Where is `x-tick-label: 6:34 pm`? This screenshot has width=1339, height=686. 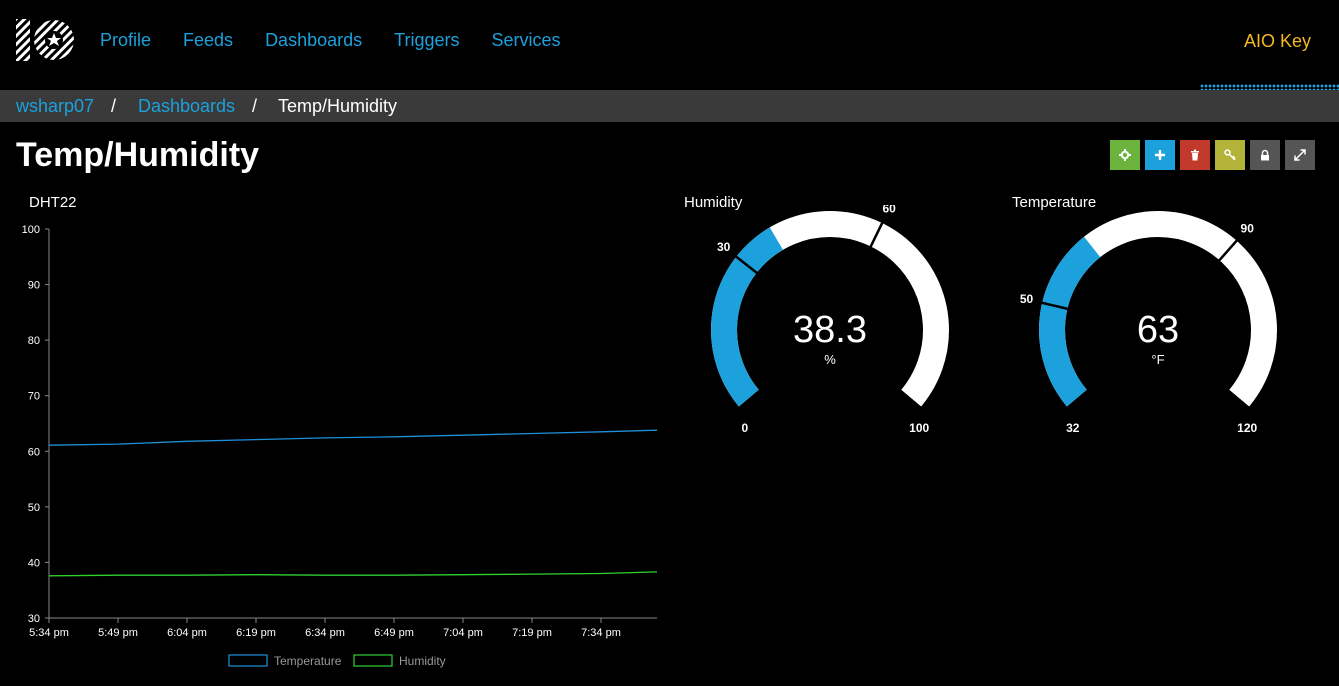
x-tick-label: 6:34 pm is located at coordinates (325, 633).